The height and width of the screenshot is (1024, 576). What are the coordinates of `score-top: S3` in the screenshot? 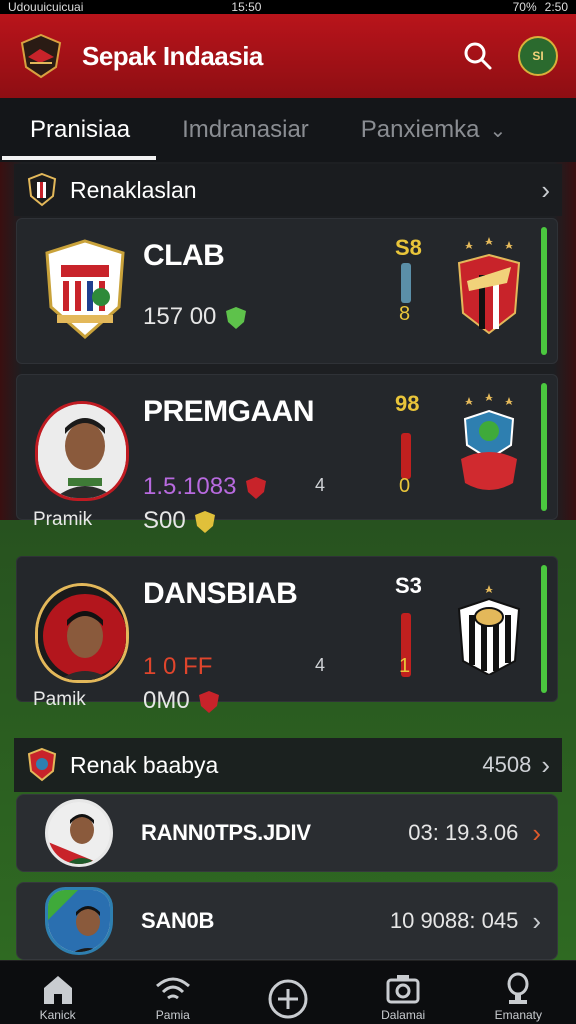 It's located at (408, 585).